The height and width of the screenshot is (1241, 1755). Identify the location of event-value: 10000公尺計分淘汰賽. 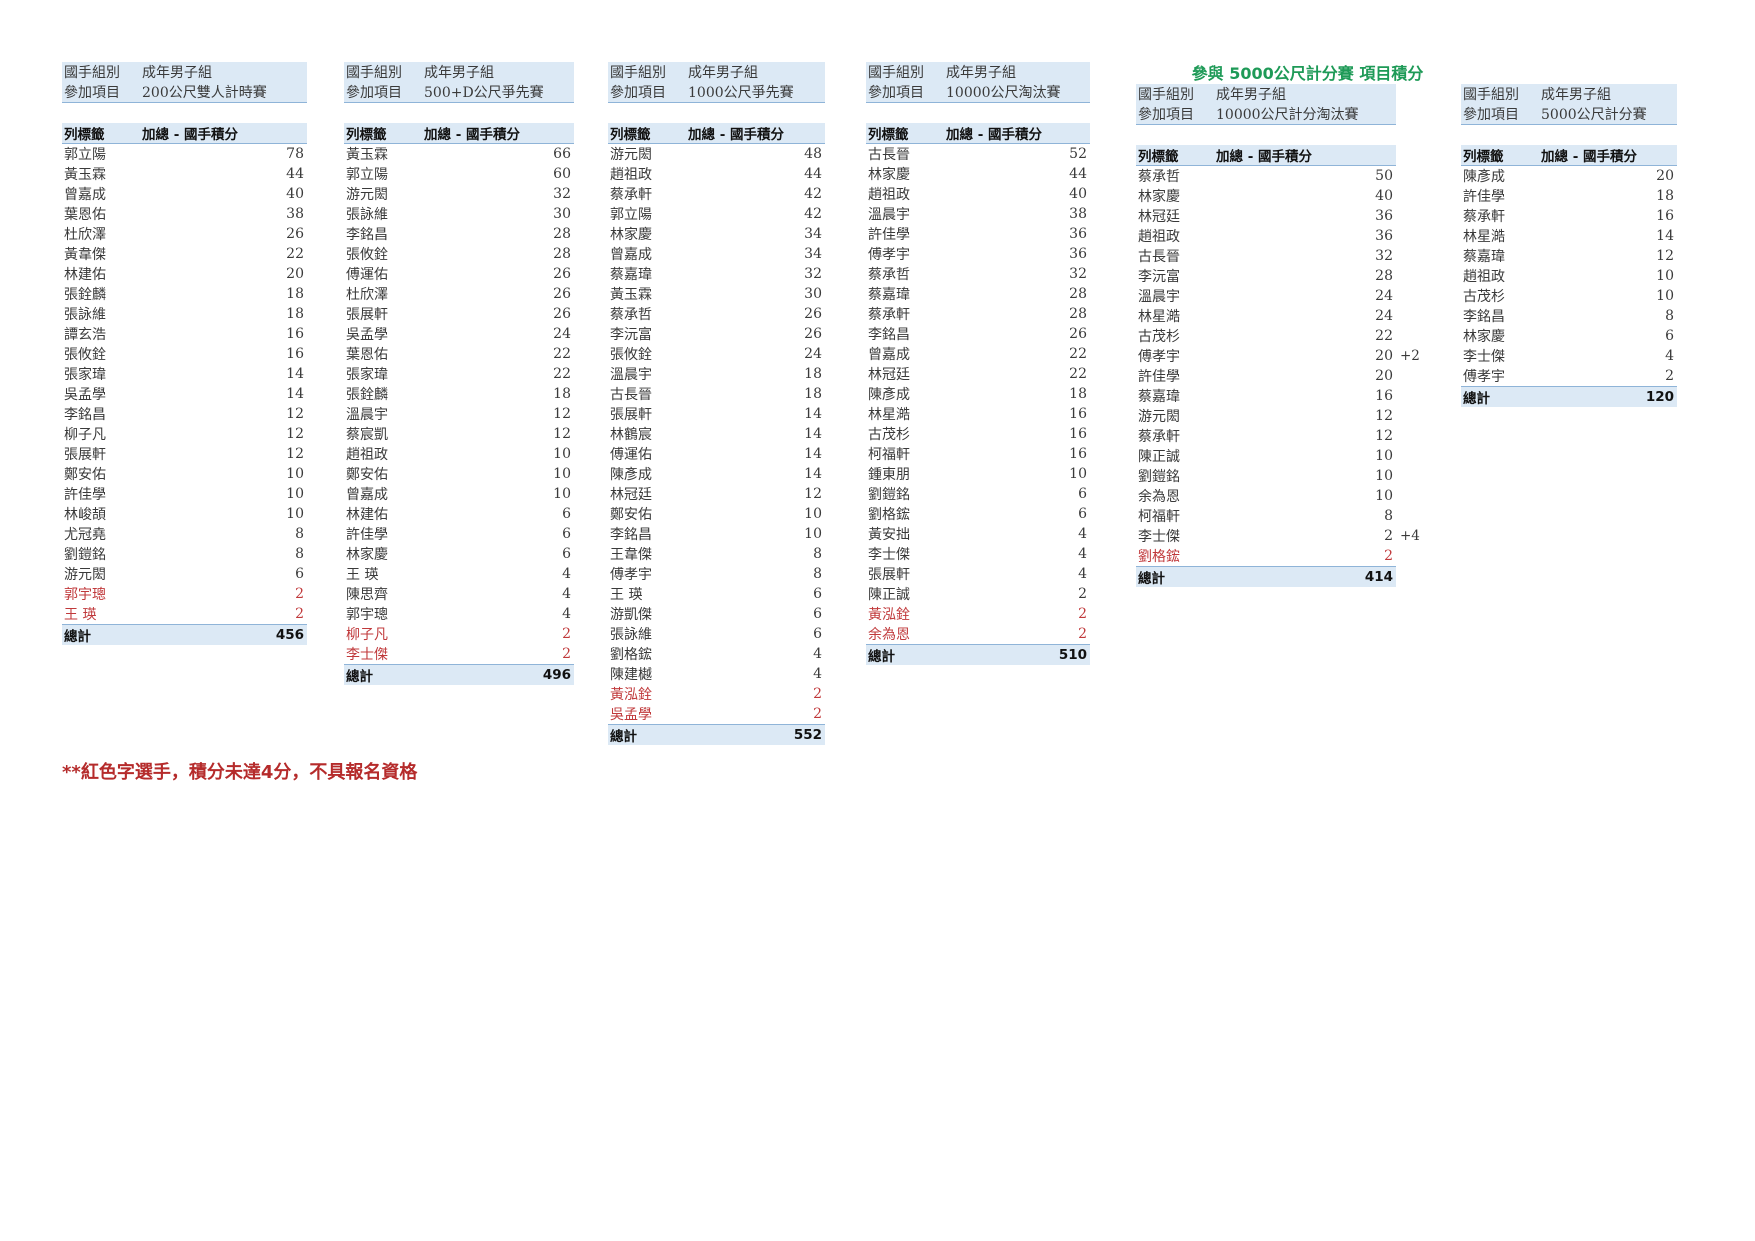
(1306, 114).